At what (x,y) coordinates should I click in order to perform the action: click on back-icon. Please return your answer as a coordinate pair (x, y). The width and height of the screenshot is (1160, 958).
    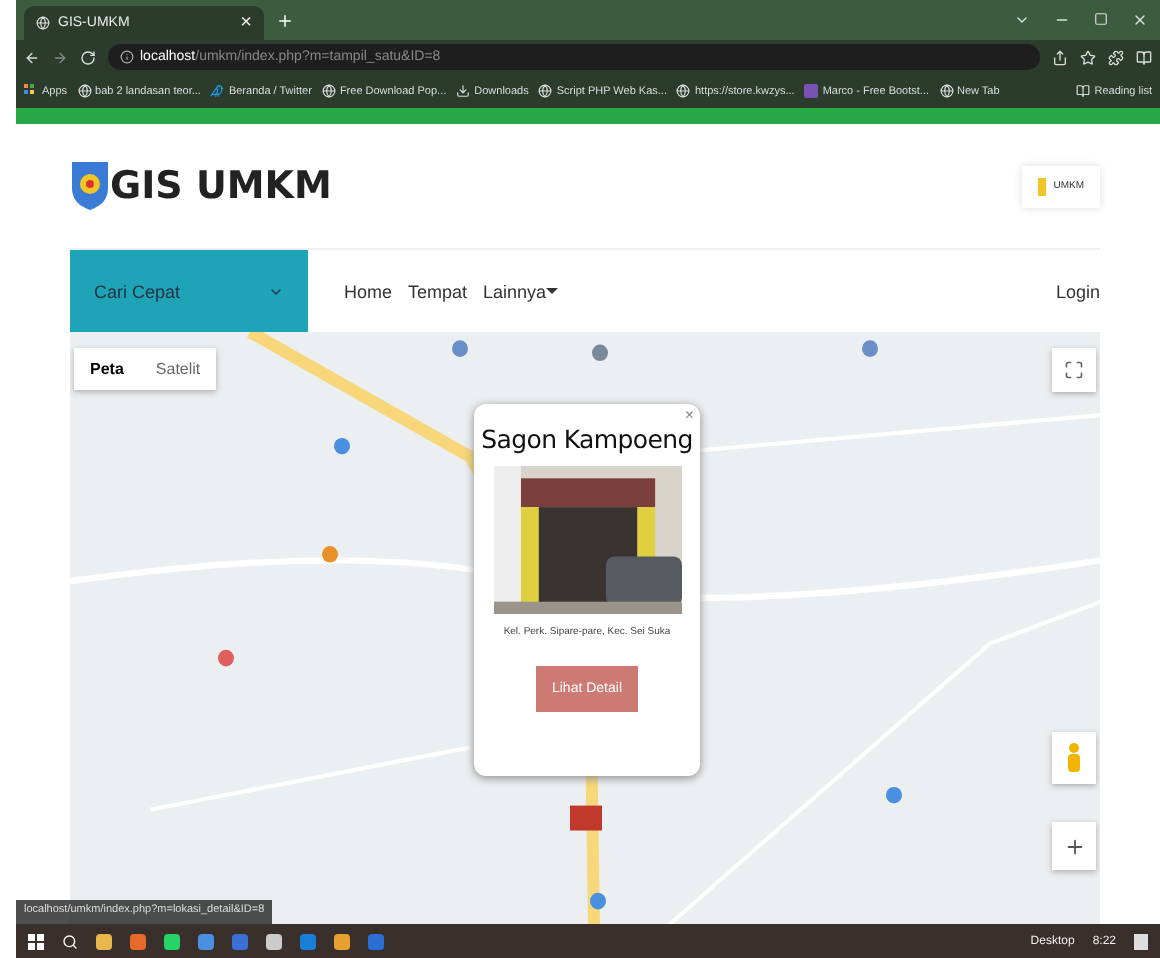
    Looking at the image, I should click on (32, 57).